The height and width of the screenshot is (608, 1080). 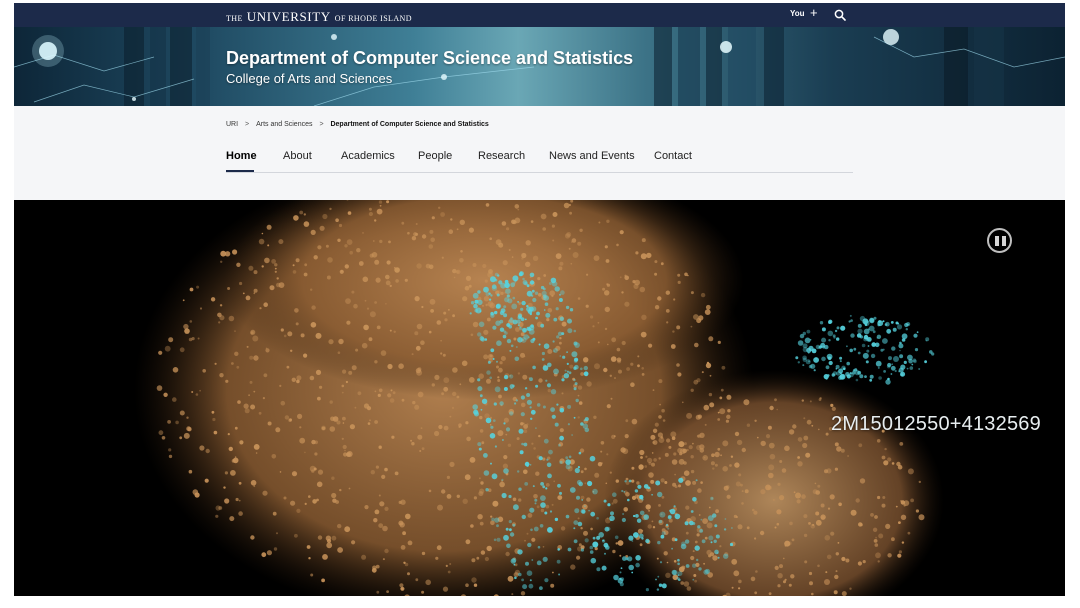 What do you see at coordinates (309, 78) in the screenshot?
I see `college-subtitle: College of Arts and Sciences` at bounding box center [309, 78].